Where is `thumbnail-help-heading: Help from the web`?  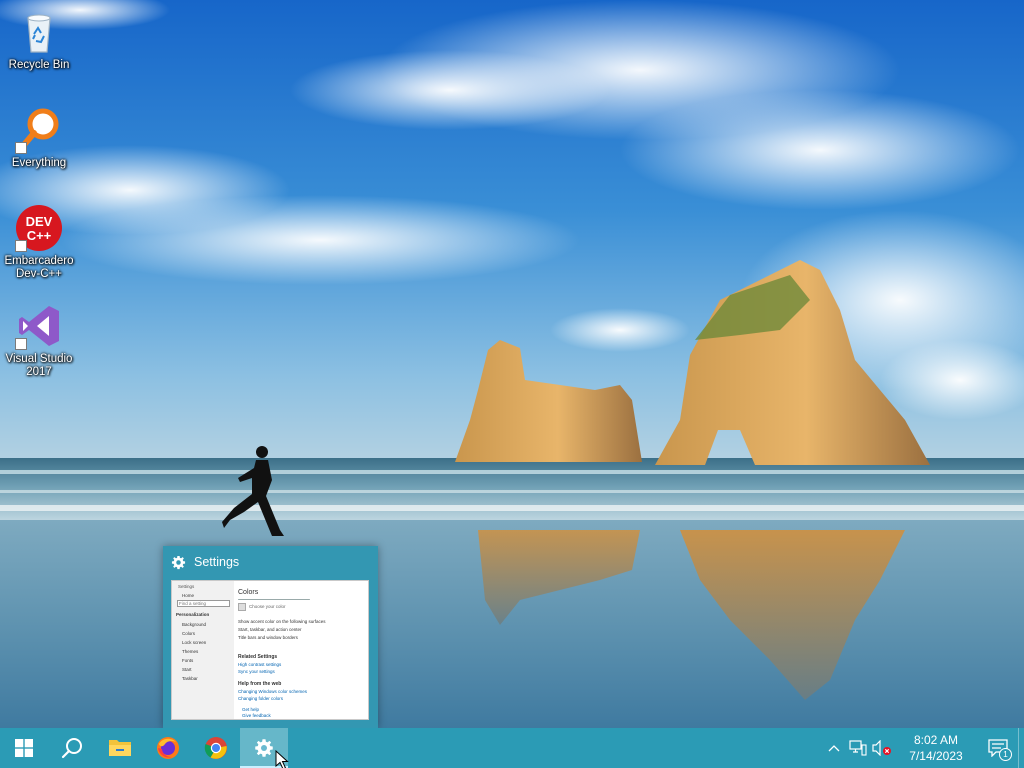 thumbnail-help-heading: Help from the web is located at coordinates (260, 684).